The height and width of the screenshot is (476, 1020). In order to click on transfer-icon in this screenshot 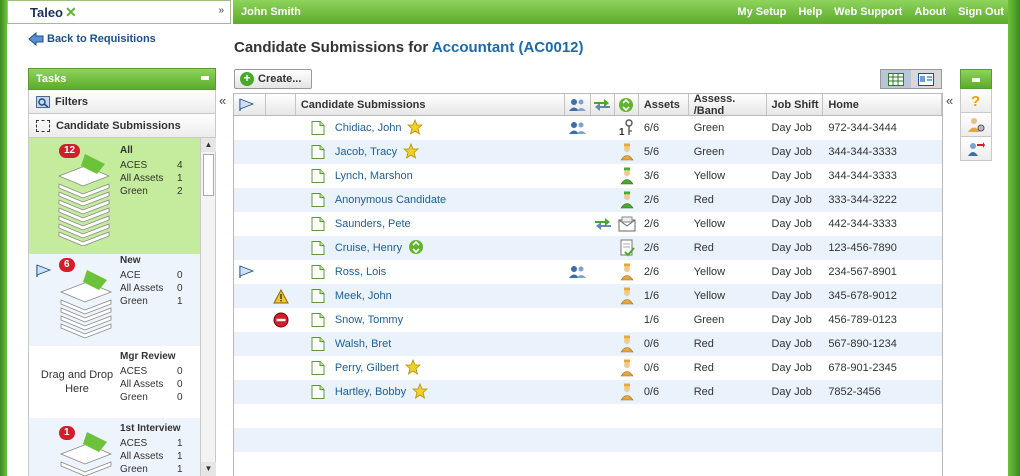, I will do `click(603, 224)`.